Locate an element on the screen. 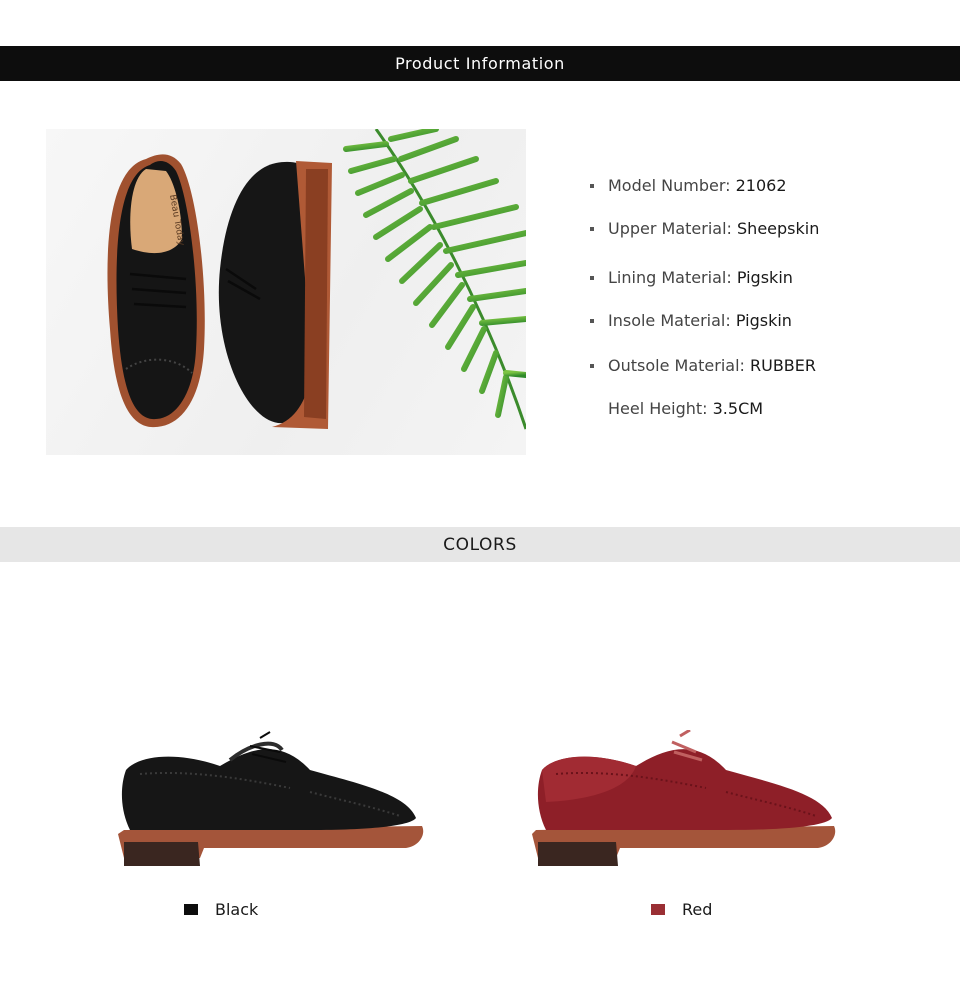 The image size is (960, 994). red-swatch-icon is located at coordinates (658, 909).